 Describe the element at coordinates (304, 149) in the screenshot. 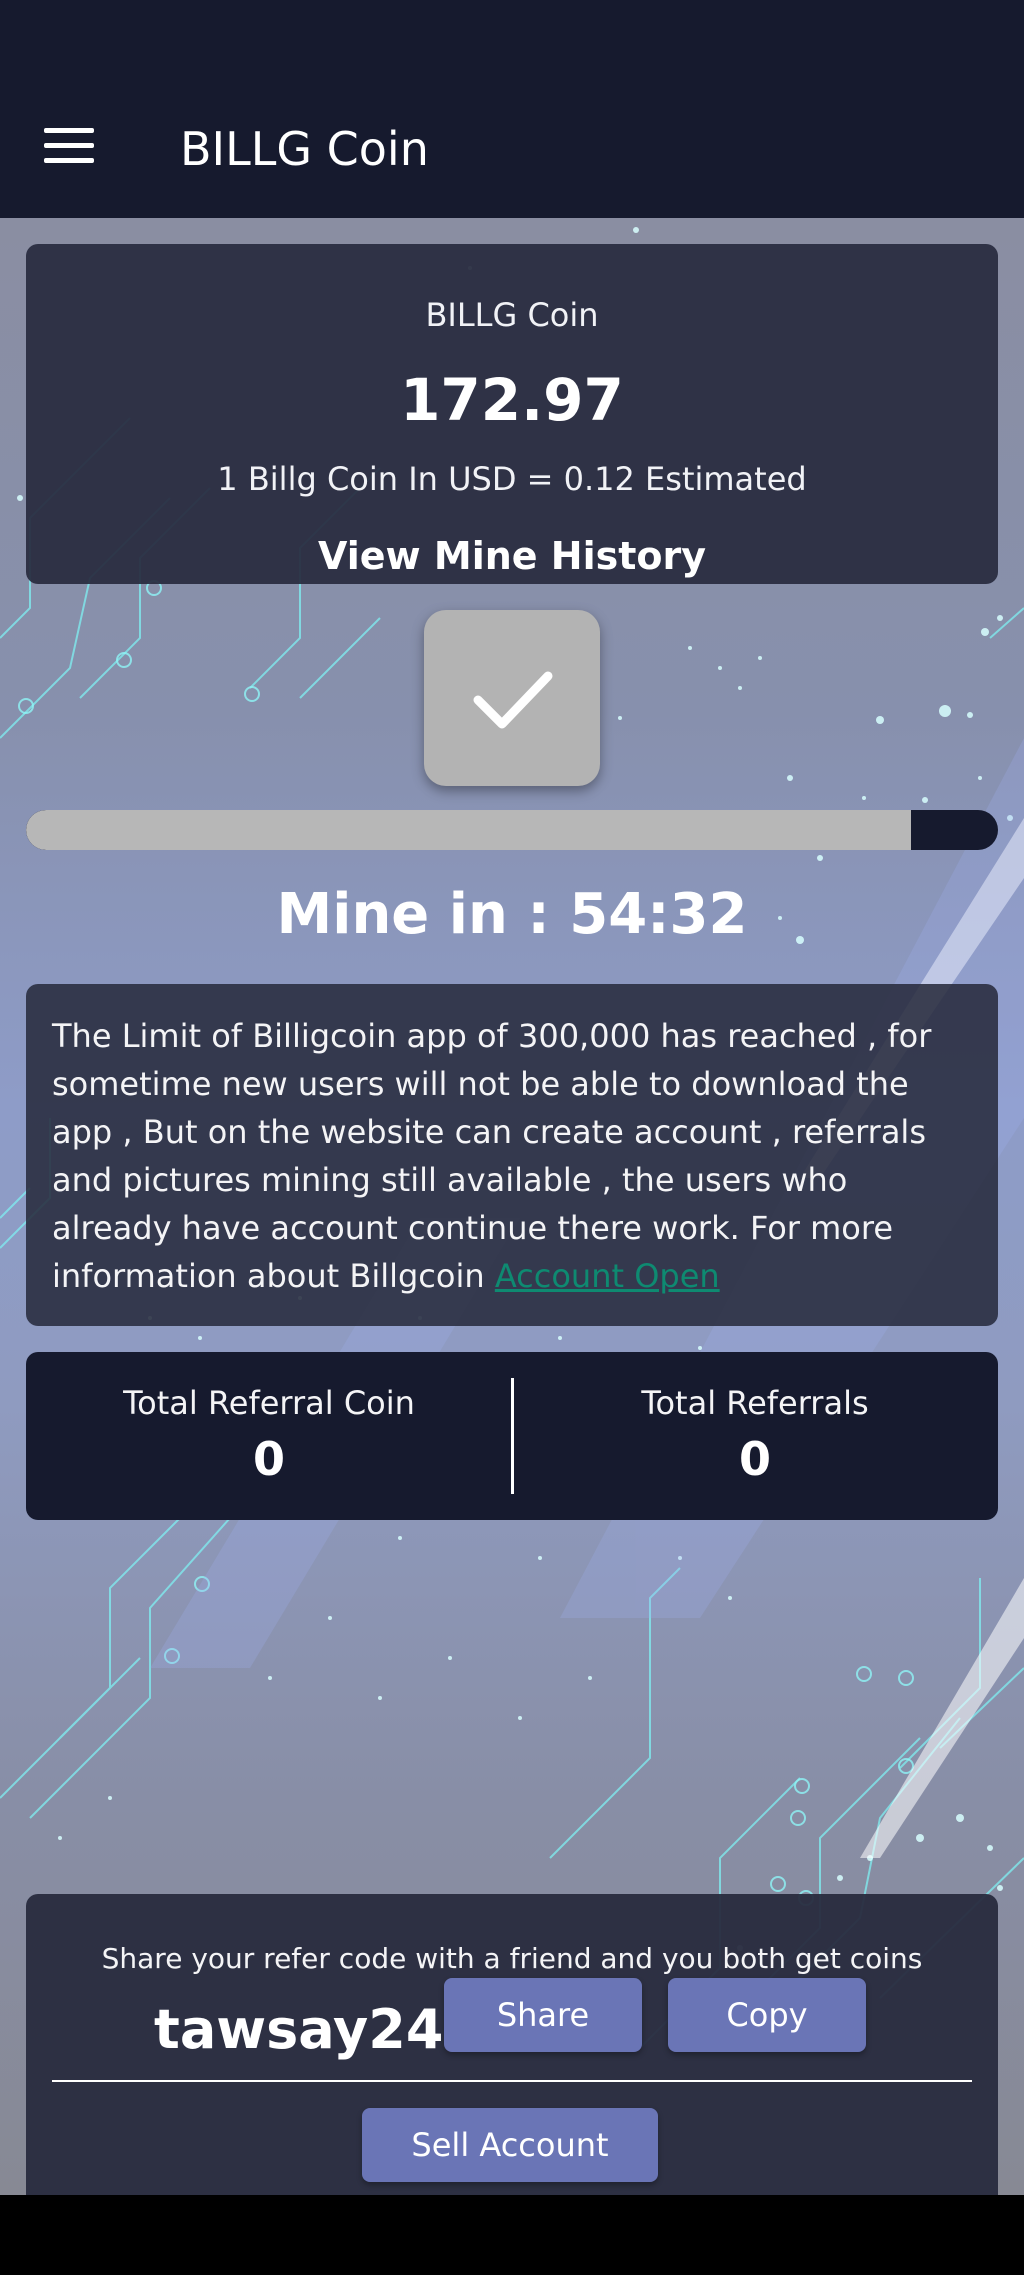

I see `app-title: BILLG Coin` at that location.